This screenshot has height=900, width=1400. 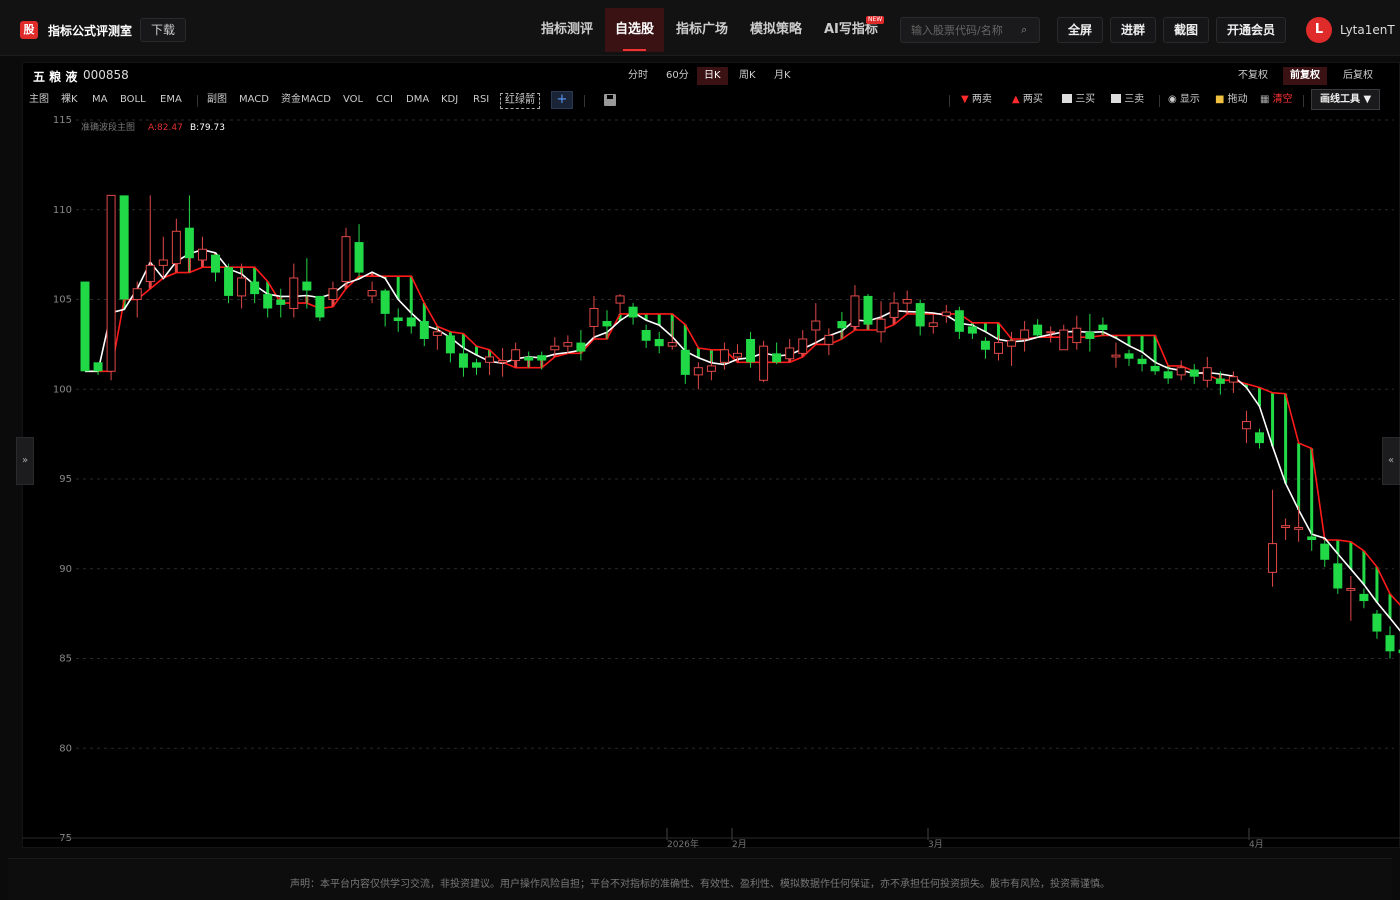 What do you see at coordinates (739, 844) in the screenshot?
I see `x-tick-label: 2月` at bounding box center [739, 844].